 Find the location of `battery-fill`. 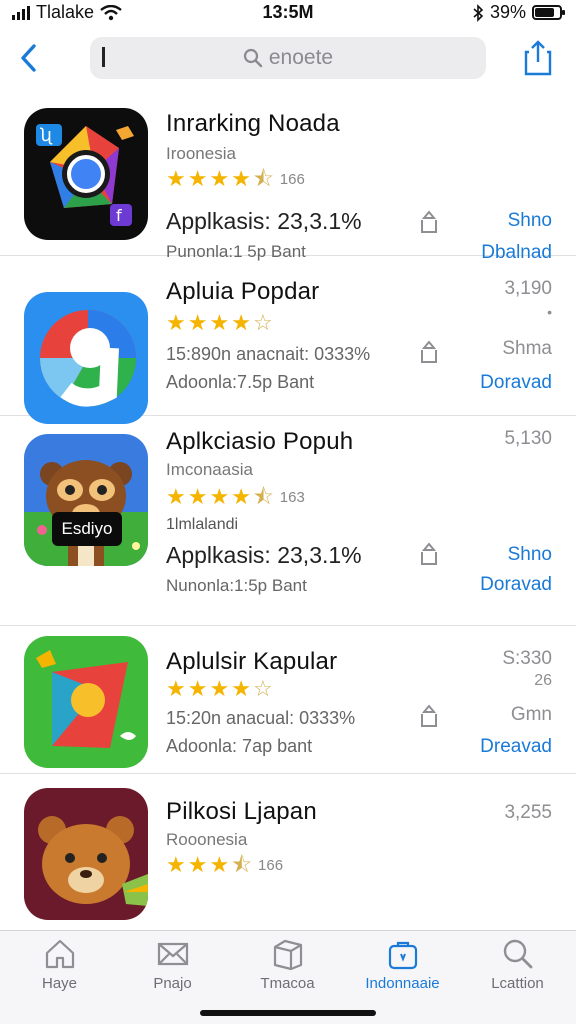

battery-fill is located at coordinates (544, 12).